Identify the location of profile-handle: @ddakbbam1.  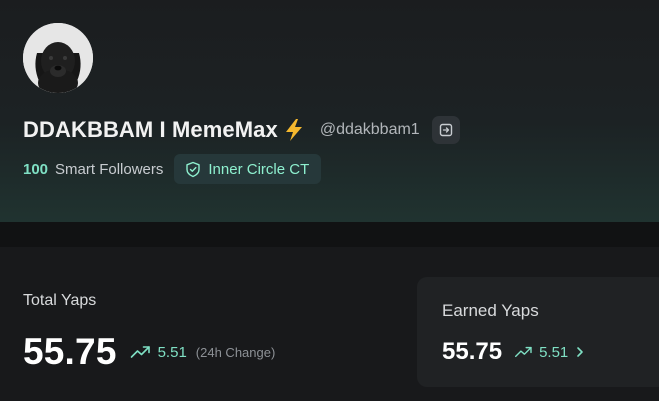
(369, 129).